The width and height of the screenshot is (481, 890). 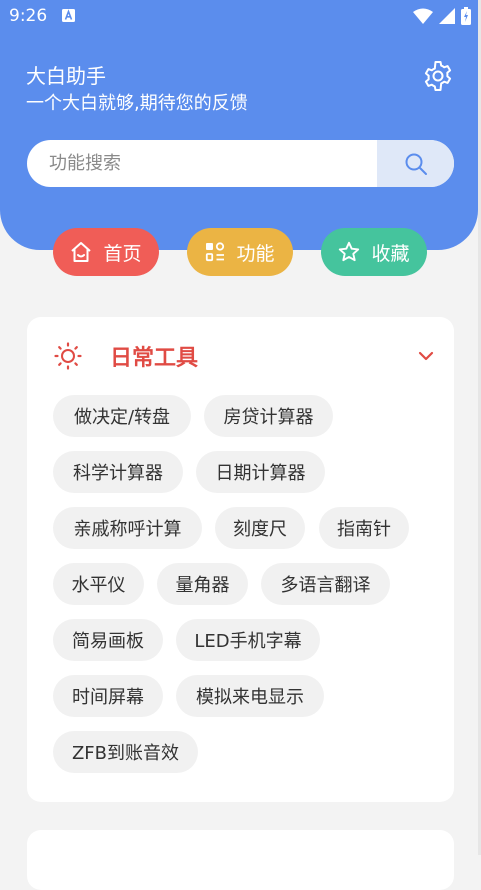 I want to click on tool-translator: 多语言翻译, so click(x=325, y=584).